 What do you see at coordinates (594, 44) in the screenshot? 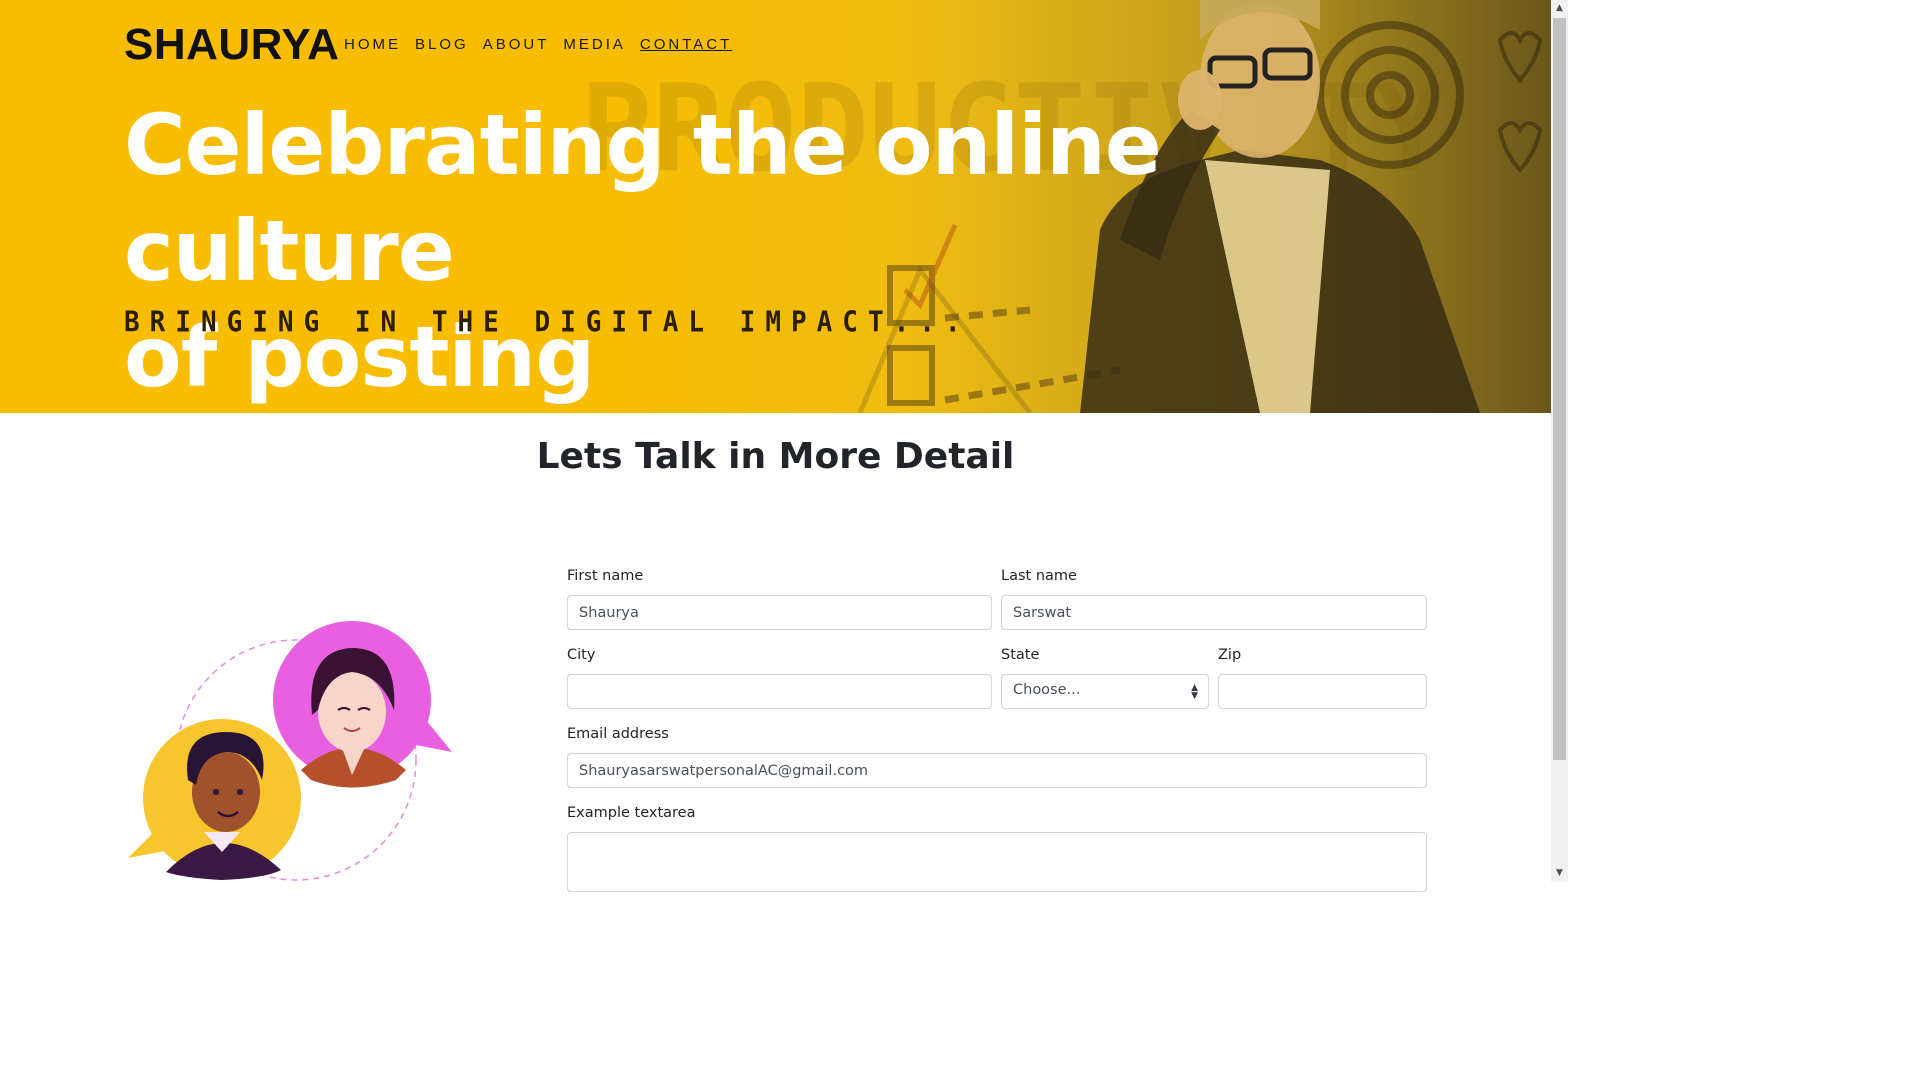
I see `nav-media: MEDIA` at bounding box center [594, 44].